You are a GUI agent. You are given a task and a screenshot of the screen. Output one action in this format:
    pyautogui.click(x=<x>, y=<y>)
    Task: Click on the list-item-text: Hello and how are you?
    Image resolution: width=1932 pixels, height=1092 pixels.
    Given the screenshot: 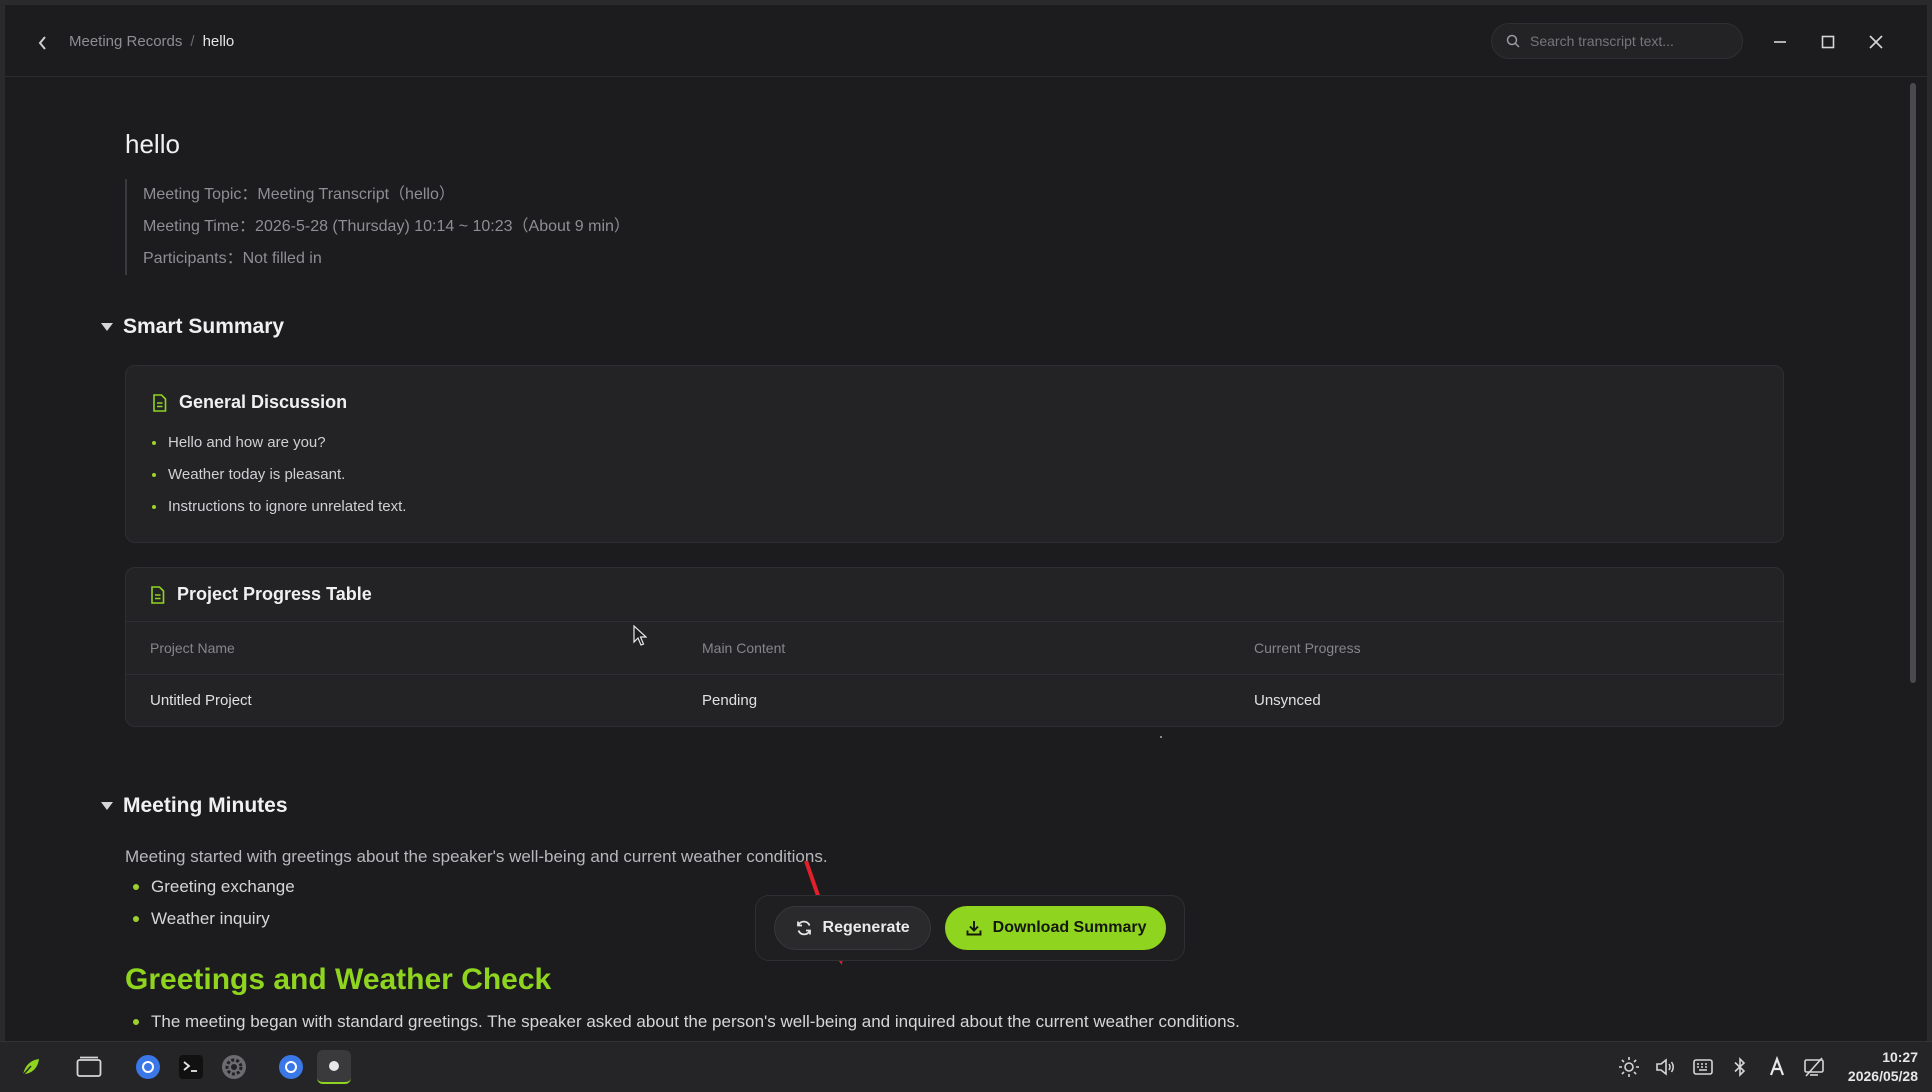 What is the action you would take?
    pyautogui.click(x=247, y=442)
    